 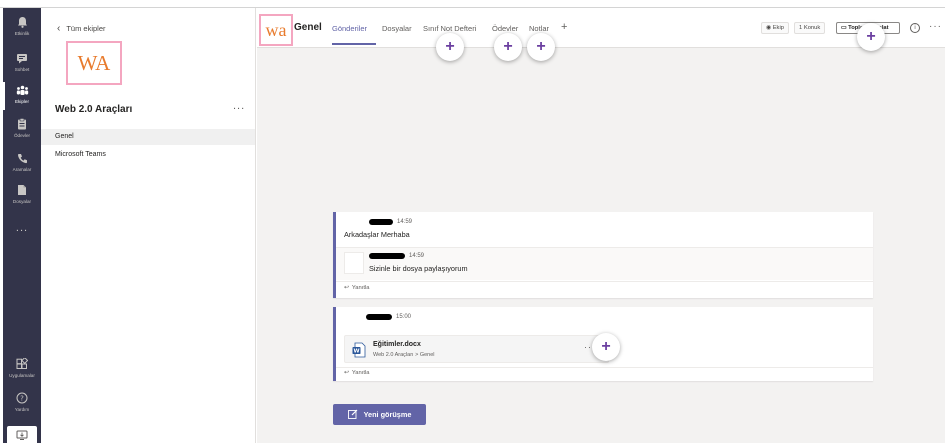 What do you see at coordinates (449, 28) in the screenshot?
I see `tab-class-notebook: Sınıf Not Defteri` at bounding box center [449, 28].